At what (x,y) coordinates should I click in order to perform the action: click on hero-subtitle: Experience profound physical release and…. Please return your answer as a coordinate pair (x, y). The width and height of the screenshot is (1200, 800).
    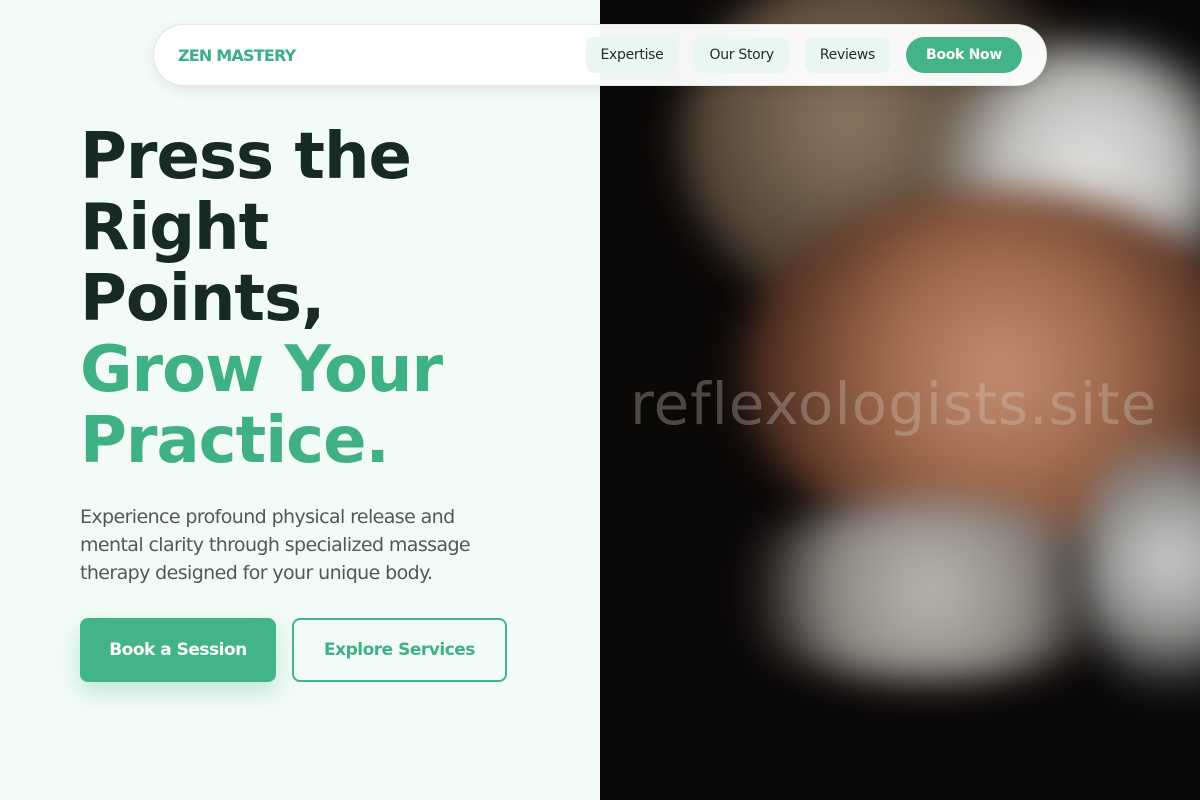
    Looking at the image, I should click on (275, 545).